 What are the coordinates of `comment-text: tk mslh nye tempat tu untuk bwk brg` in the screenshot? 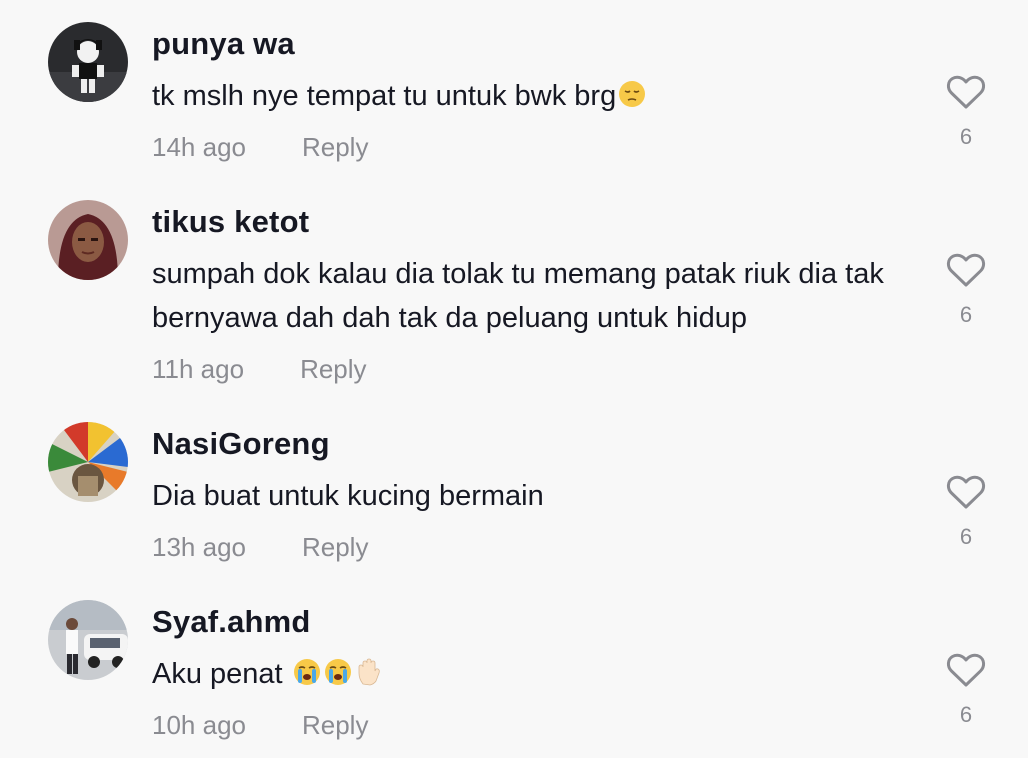 It's located at (537, 96).